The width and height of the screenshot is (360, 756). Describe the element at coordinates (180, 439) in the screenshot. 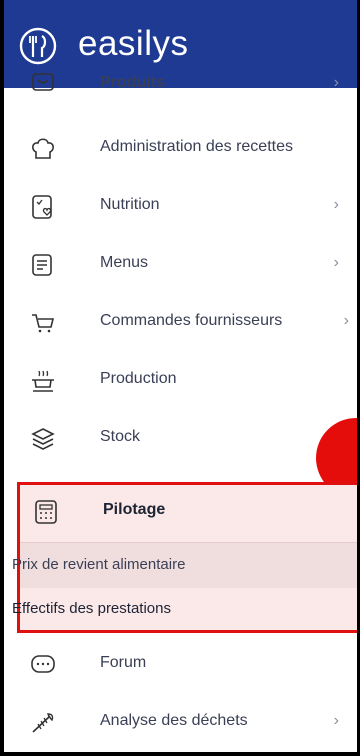

I see `sidebar-item-stock: Stock` at that location.